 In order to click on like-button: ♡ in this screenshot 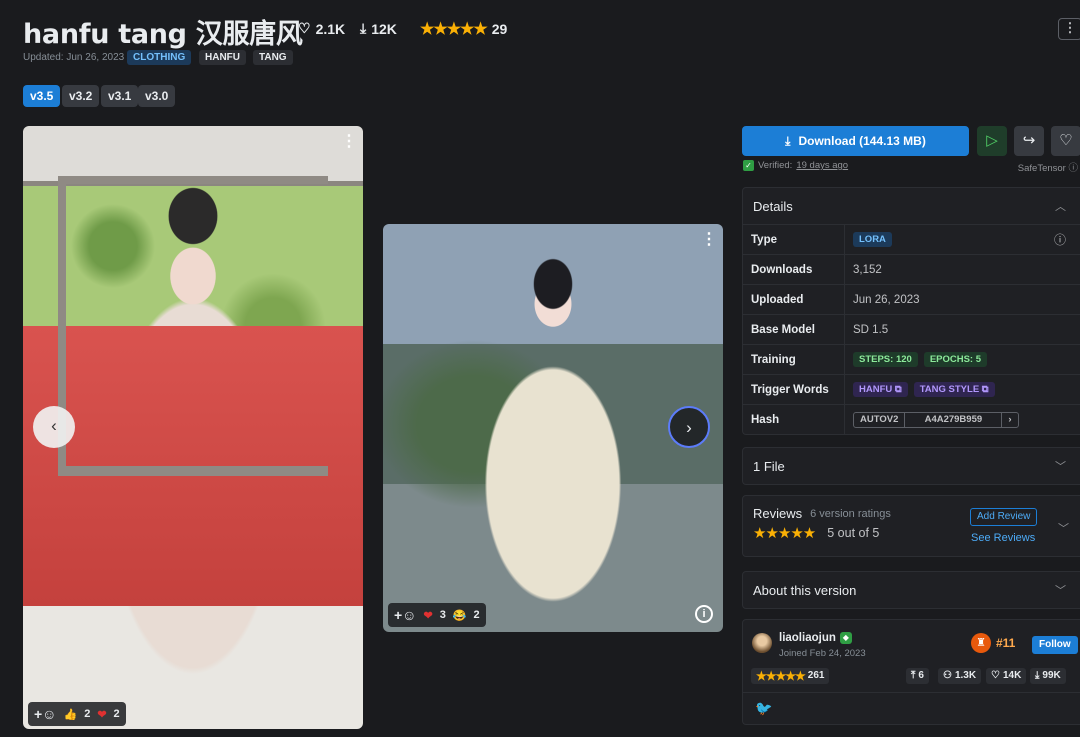, I will do `click(1065, 141)`.